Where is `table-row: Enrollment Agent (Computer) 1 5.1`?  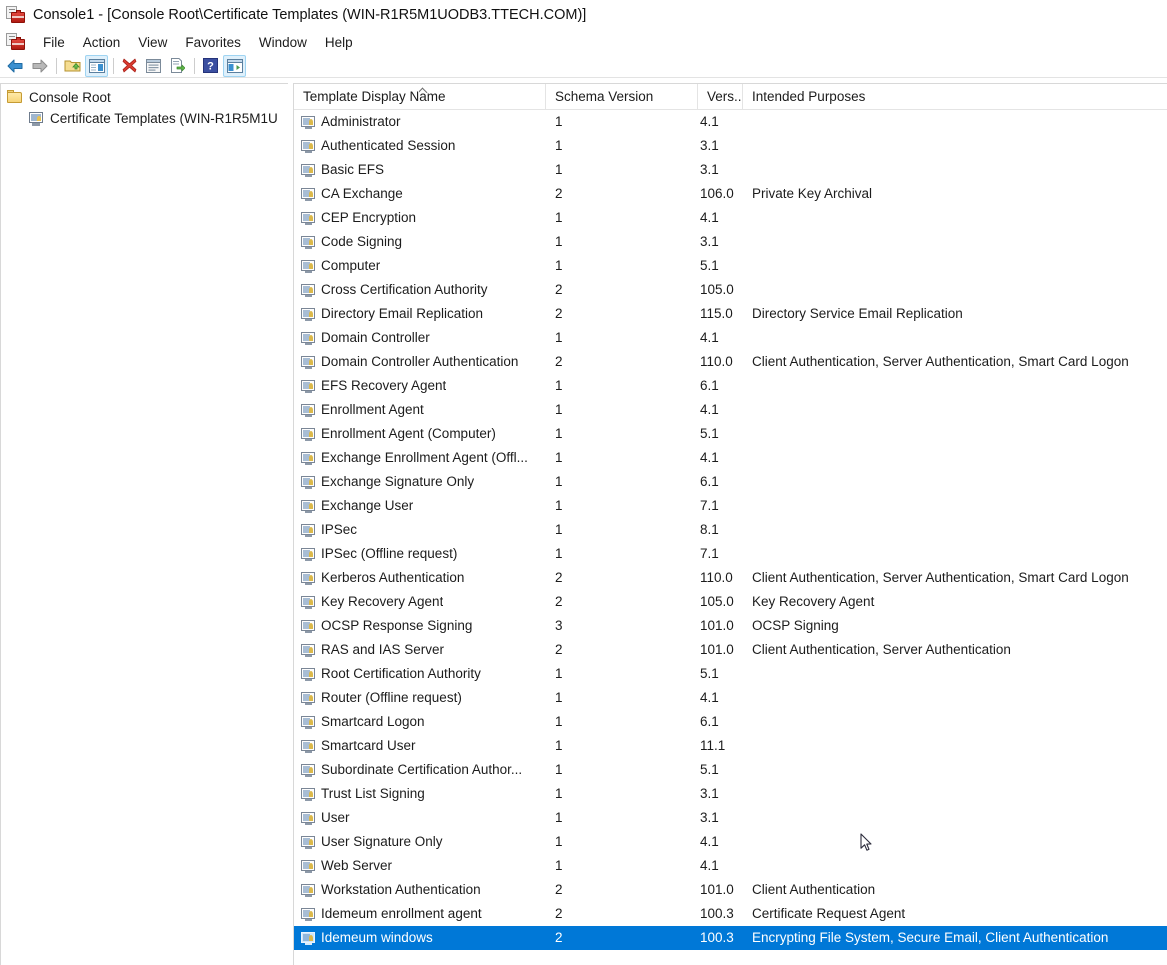
table-row: Enrollment Agent (Computer) 1 5.1 is located at coordinates (730, 434).